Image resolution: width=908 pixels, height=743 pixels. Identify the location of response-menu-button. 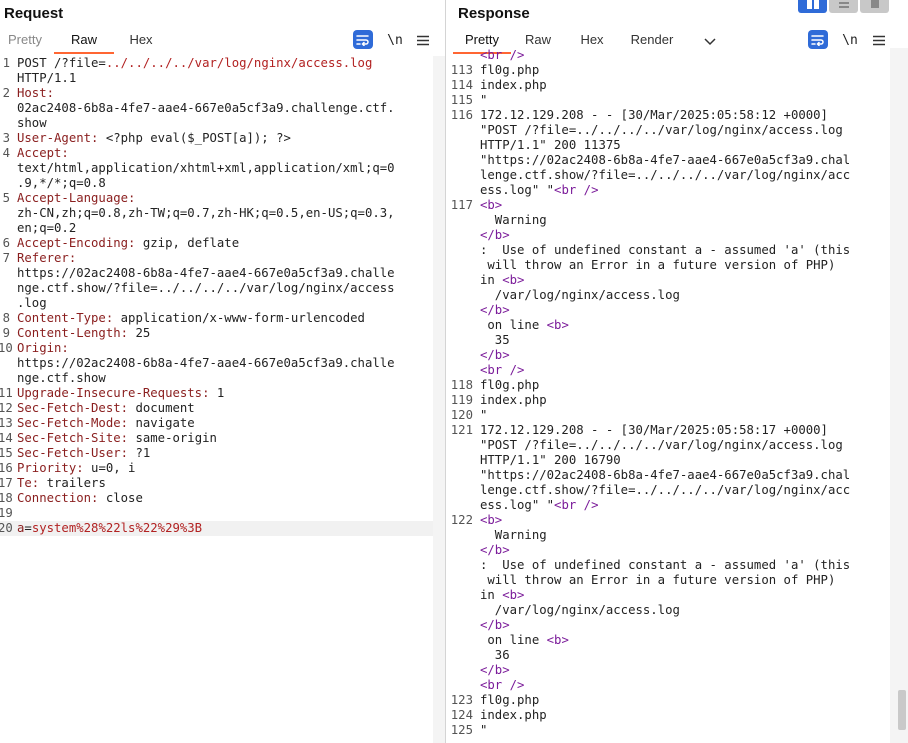
(879, 40).